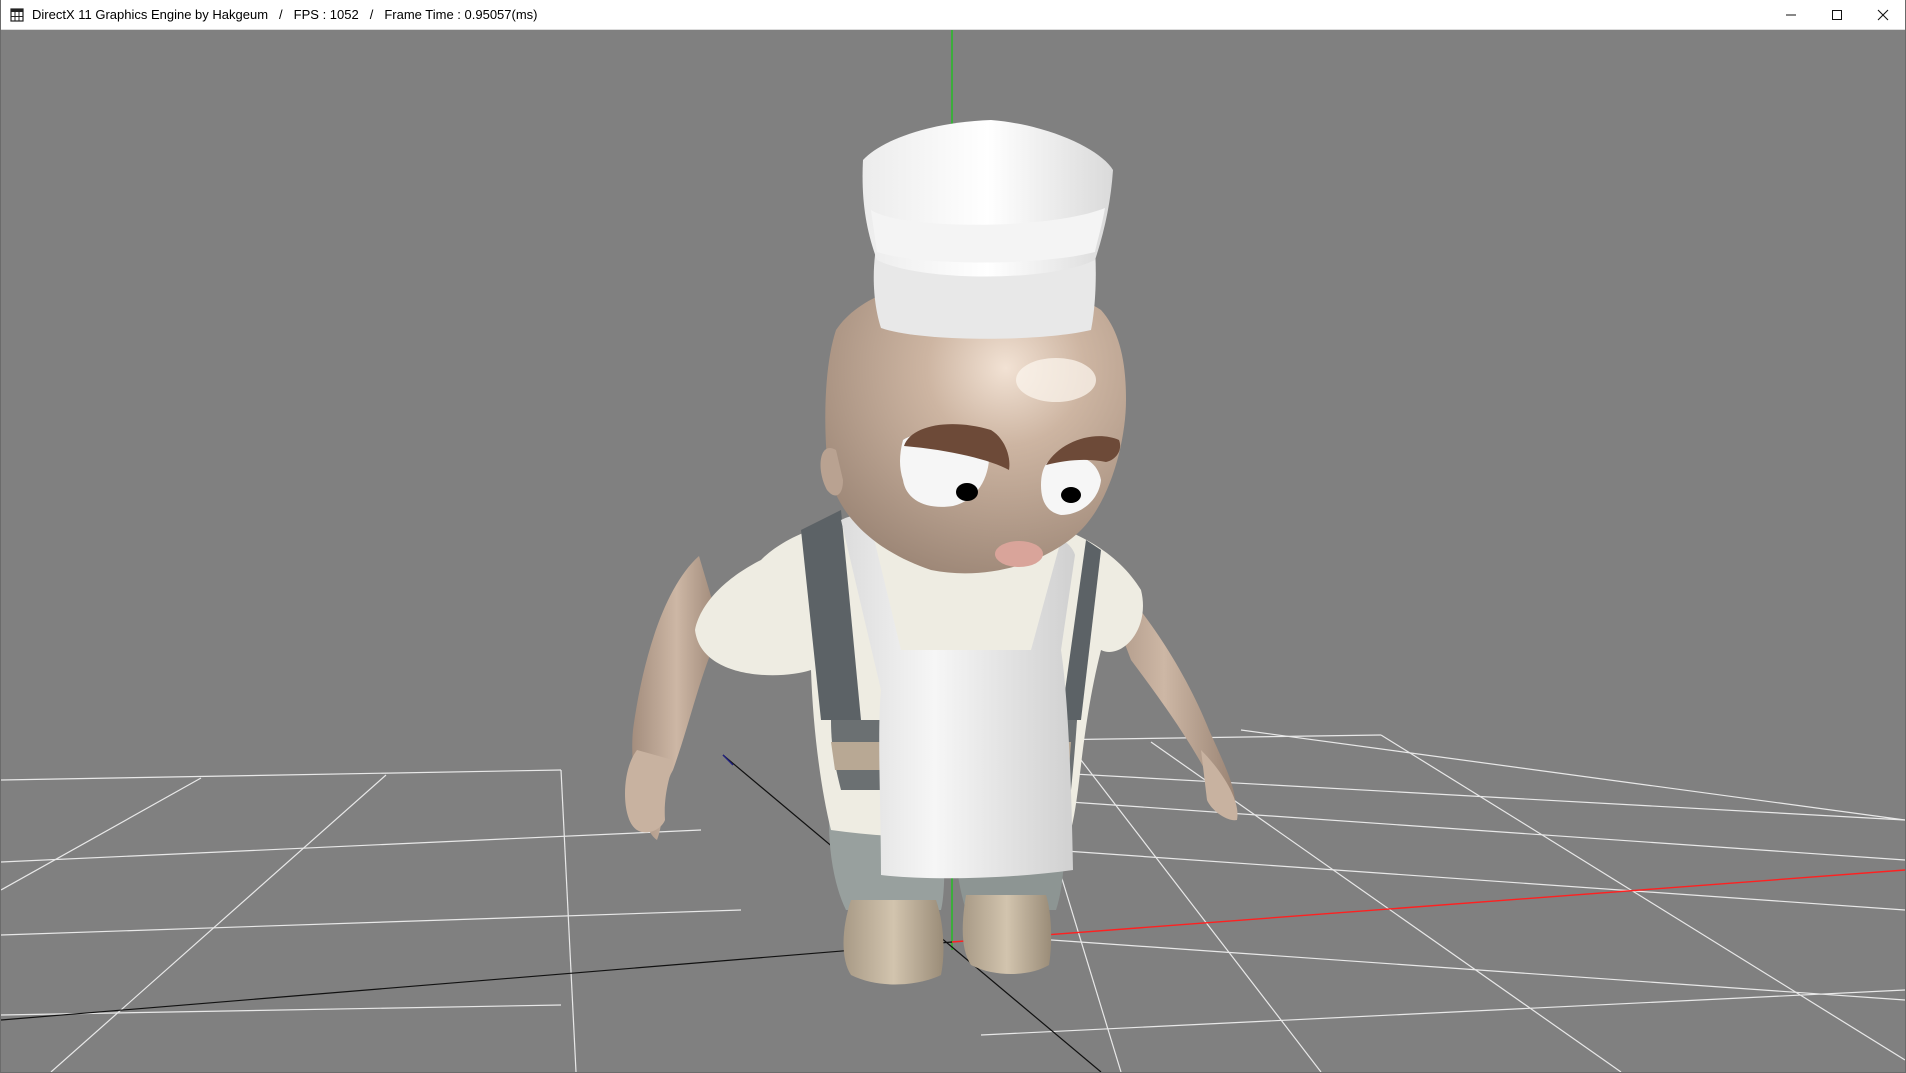  I want to click on close-button, so click(1883, 15).